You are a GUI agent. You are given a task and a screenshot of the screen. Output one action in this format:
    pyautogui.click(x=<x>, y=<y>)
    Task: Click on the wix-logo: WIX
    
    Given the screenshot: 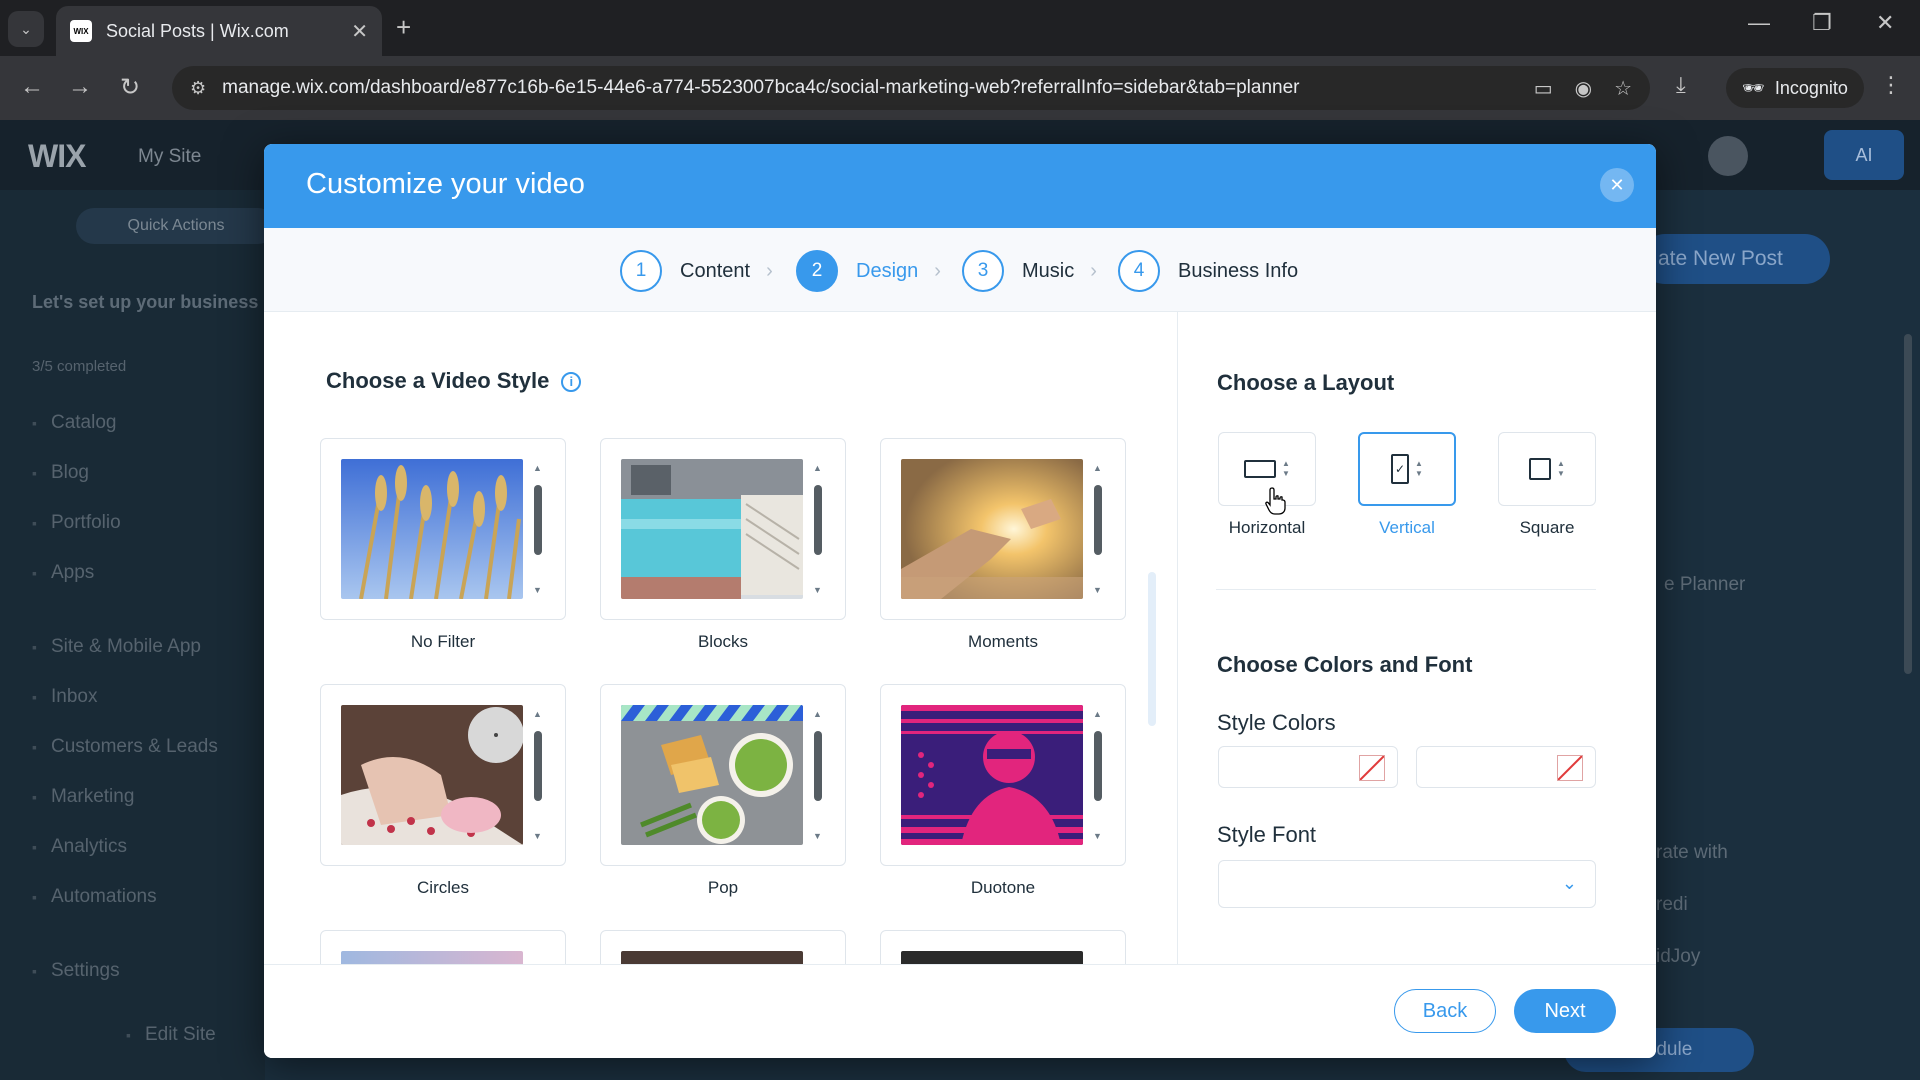 What is the action you would take?
    pyautogui.click(x=57, y=156)
    